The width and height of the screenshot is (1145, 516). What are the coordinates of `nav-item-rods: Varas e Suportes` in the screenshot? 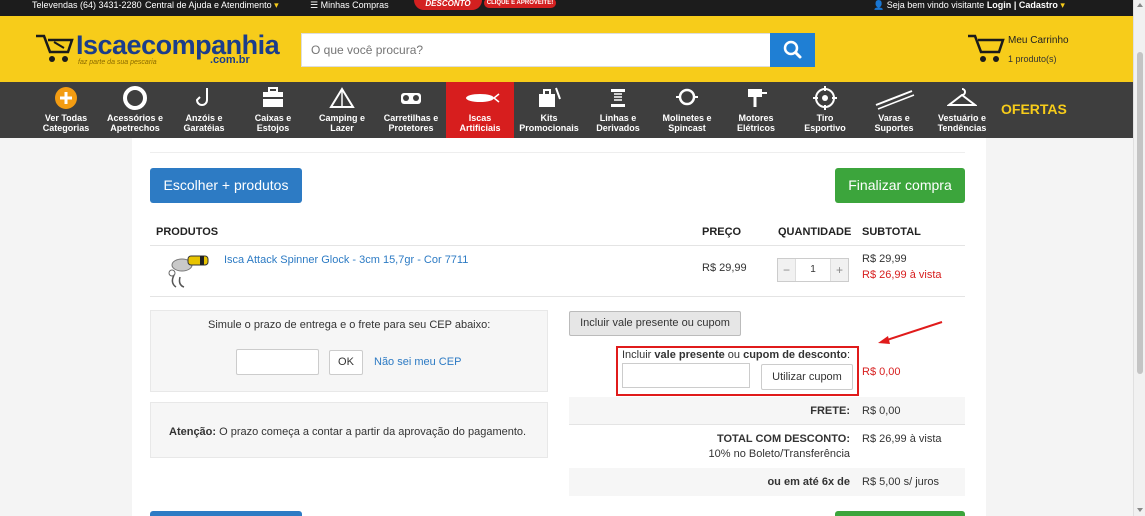 It's located at (894, 110).